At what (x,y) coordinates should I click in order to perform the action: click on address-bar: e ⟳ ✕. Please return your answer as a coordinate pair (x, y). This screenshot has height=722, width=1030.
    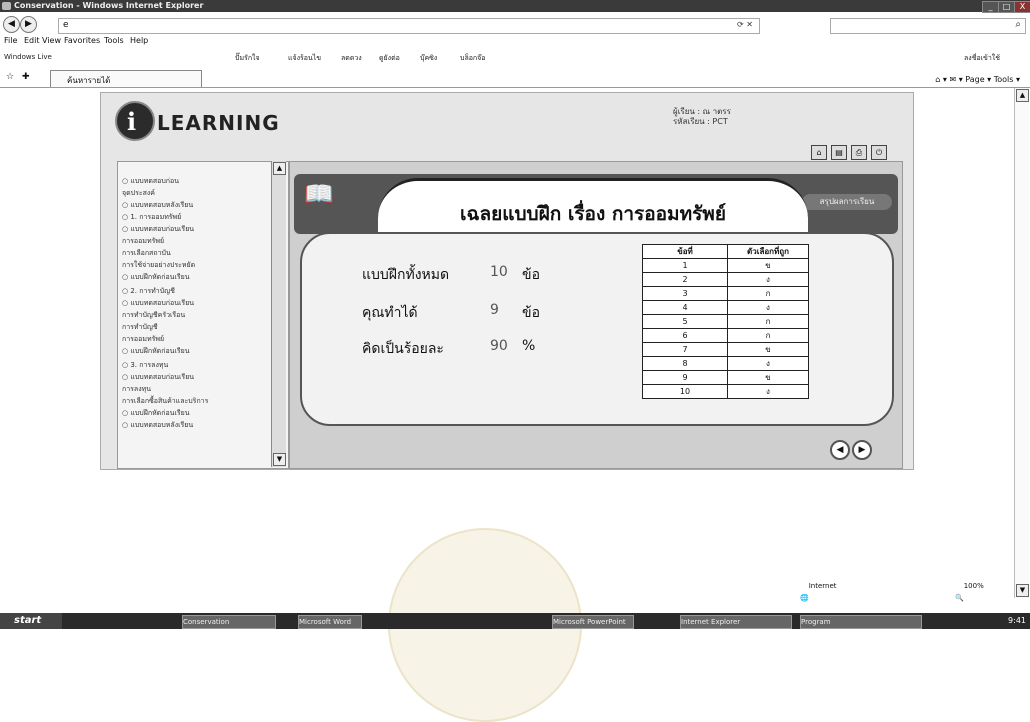
    Looking at the image, I should click on (409, 26).